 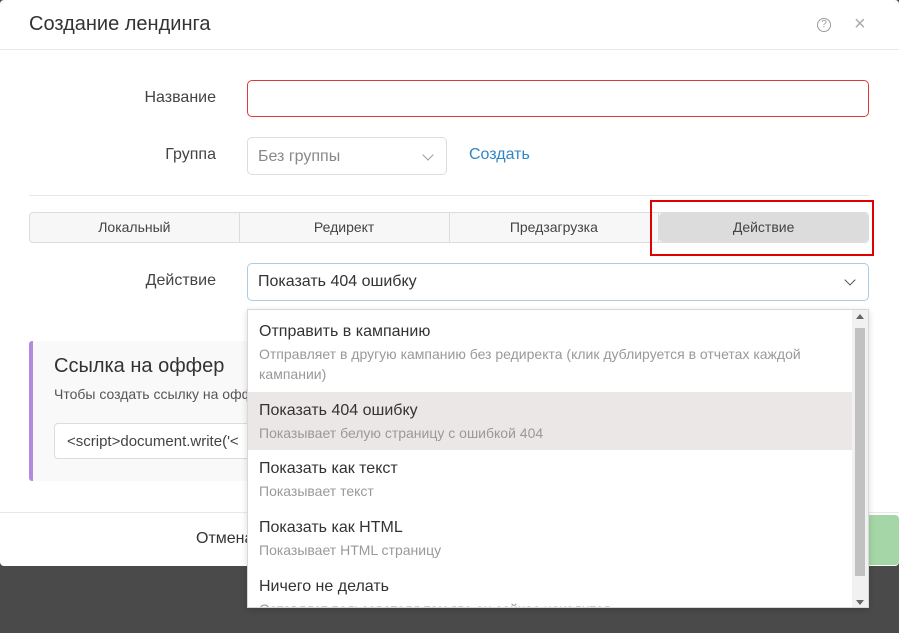 What do you see at coordinates (860, 602) in the screenshot?
I see `scroll-down-arrow-icon` at bounding box center [860, 602].